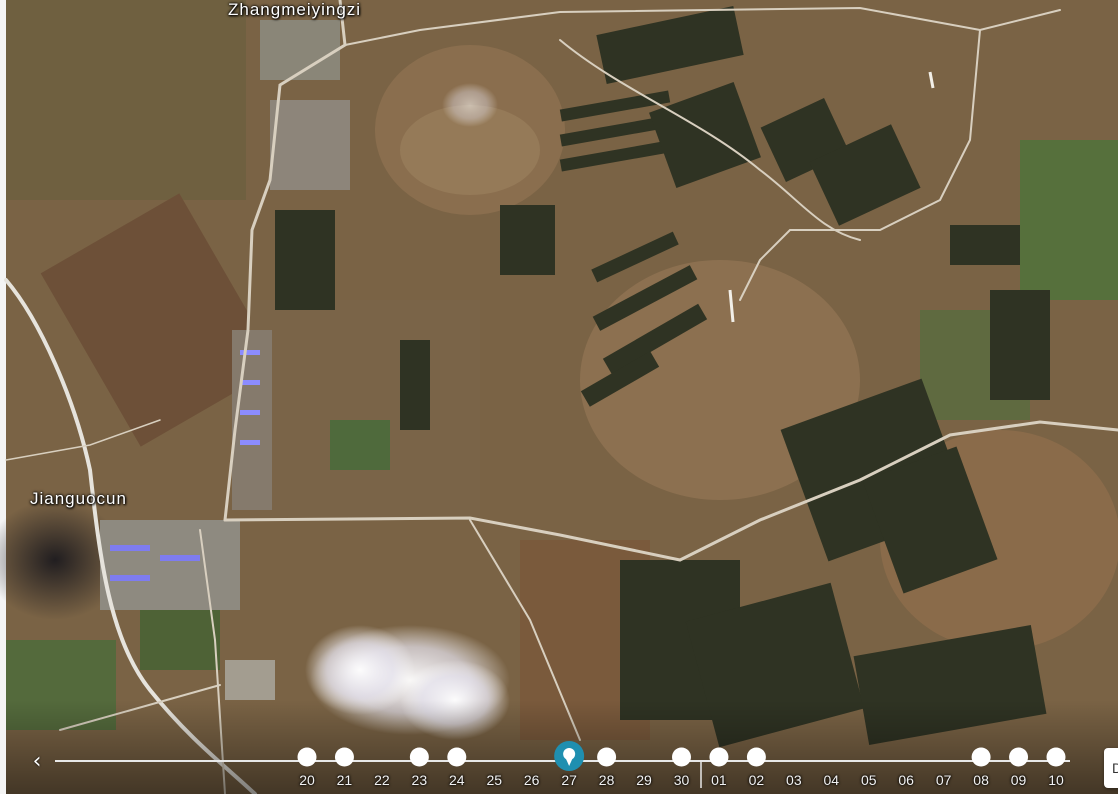 This screenshot has height=794, width=1118. I want to click on timeline-label-20: 20, so click(307, 780).